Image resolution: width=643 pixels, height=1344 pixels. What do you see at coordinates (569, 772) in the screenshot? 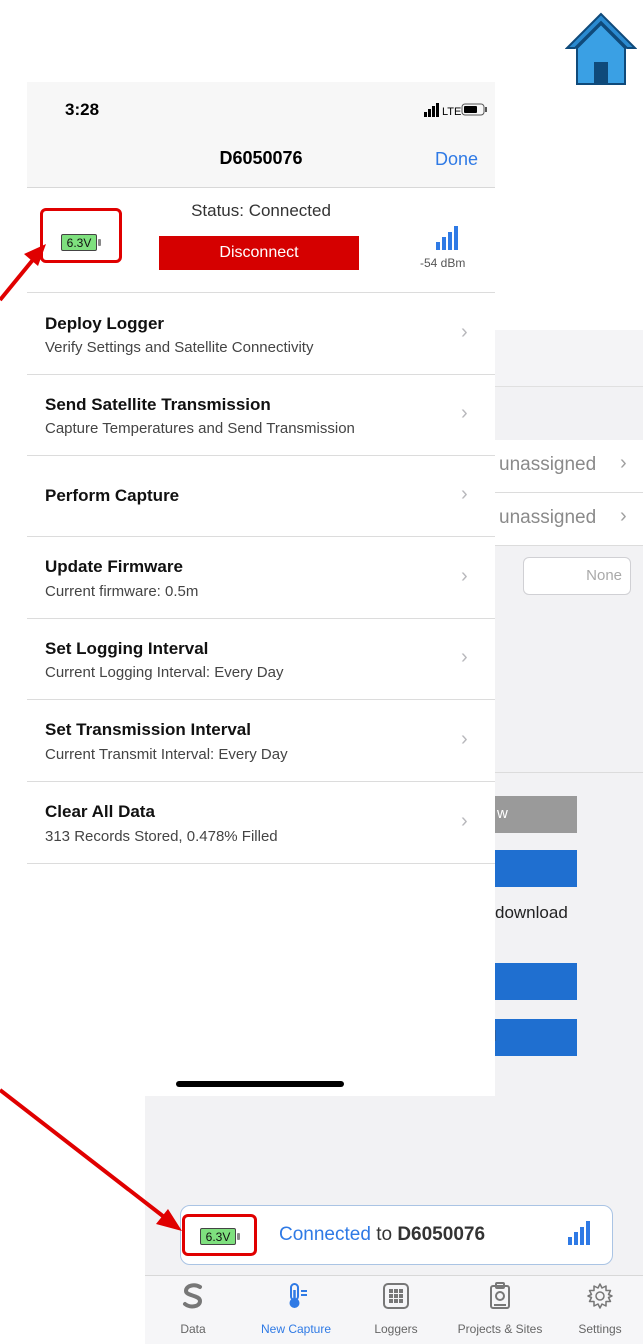
I see `background-divider` at bounding box center [569, 772].